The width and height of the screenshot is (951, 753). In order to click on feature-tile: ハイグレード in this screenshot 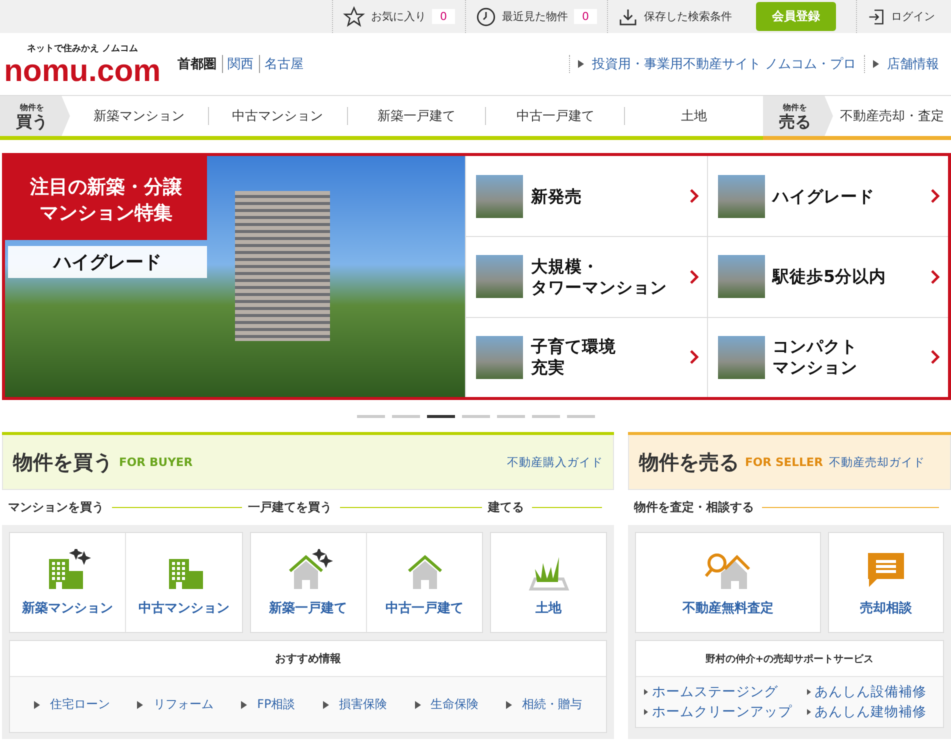, I will do `click(827, 196)`.